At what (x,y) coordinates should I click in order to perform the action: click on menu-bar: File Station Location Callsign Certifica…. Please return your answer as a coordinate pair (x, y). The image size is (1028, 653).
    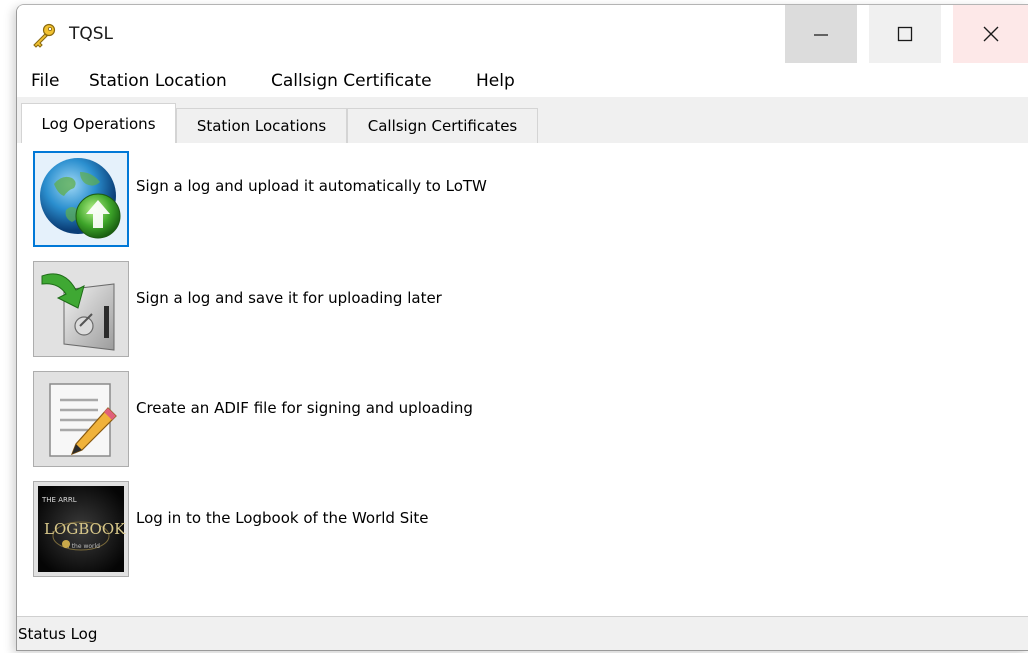
    Looking at the image, I should click on (522, 80).